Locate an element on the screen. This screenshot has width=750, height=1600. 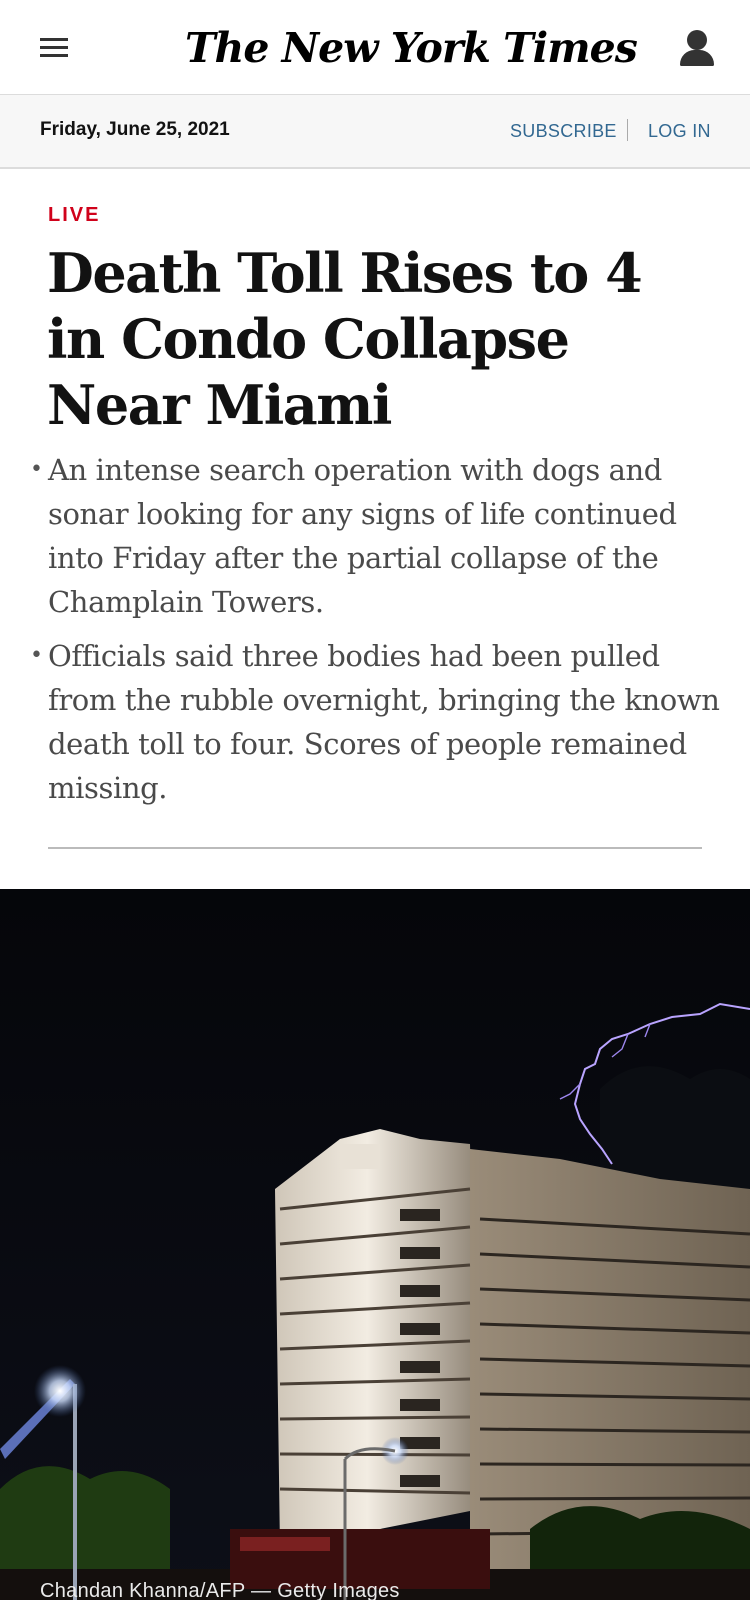
hamburger-menu-icon is located at coordinates (54, 48).